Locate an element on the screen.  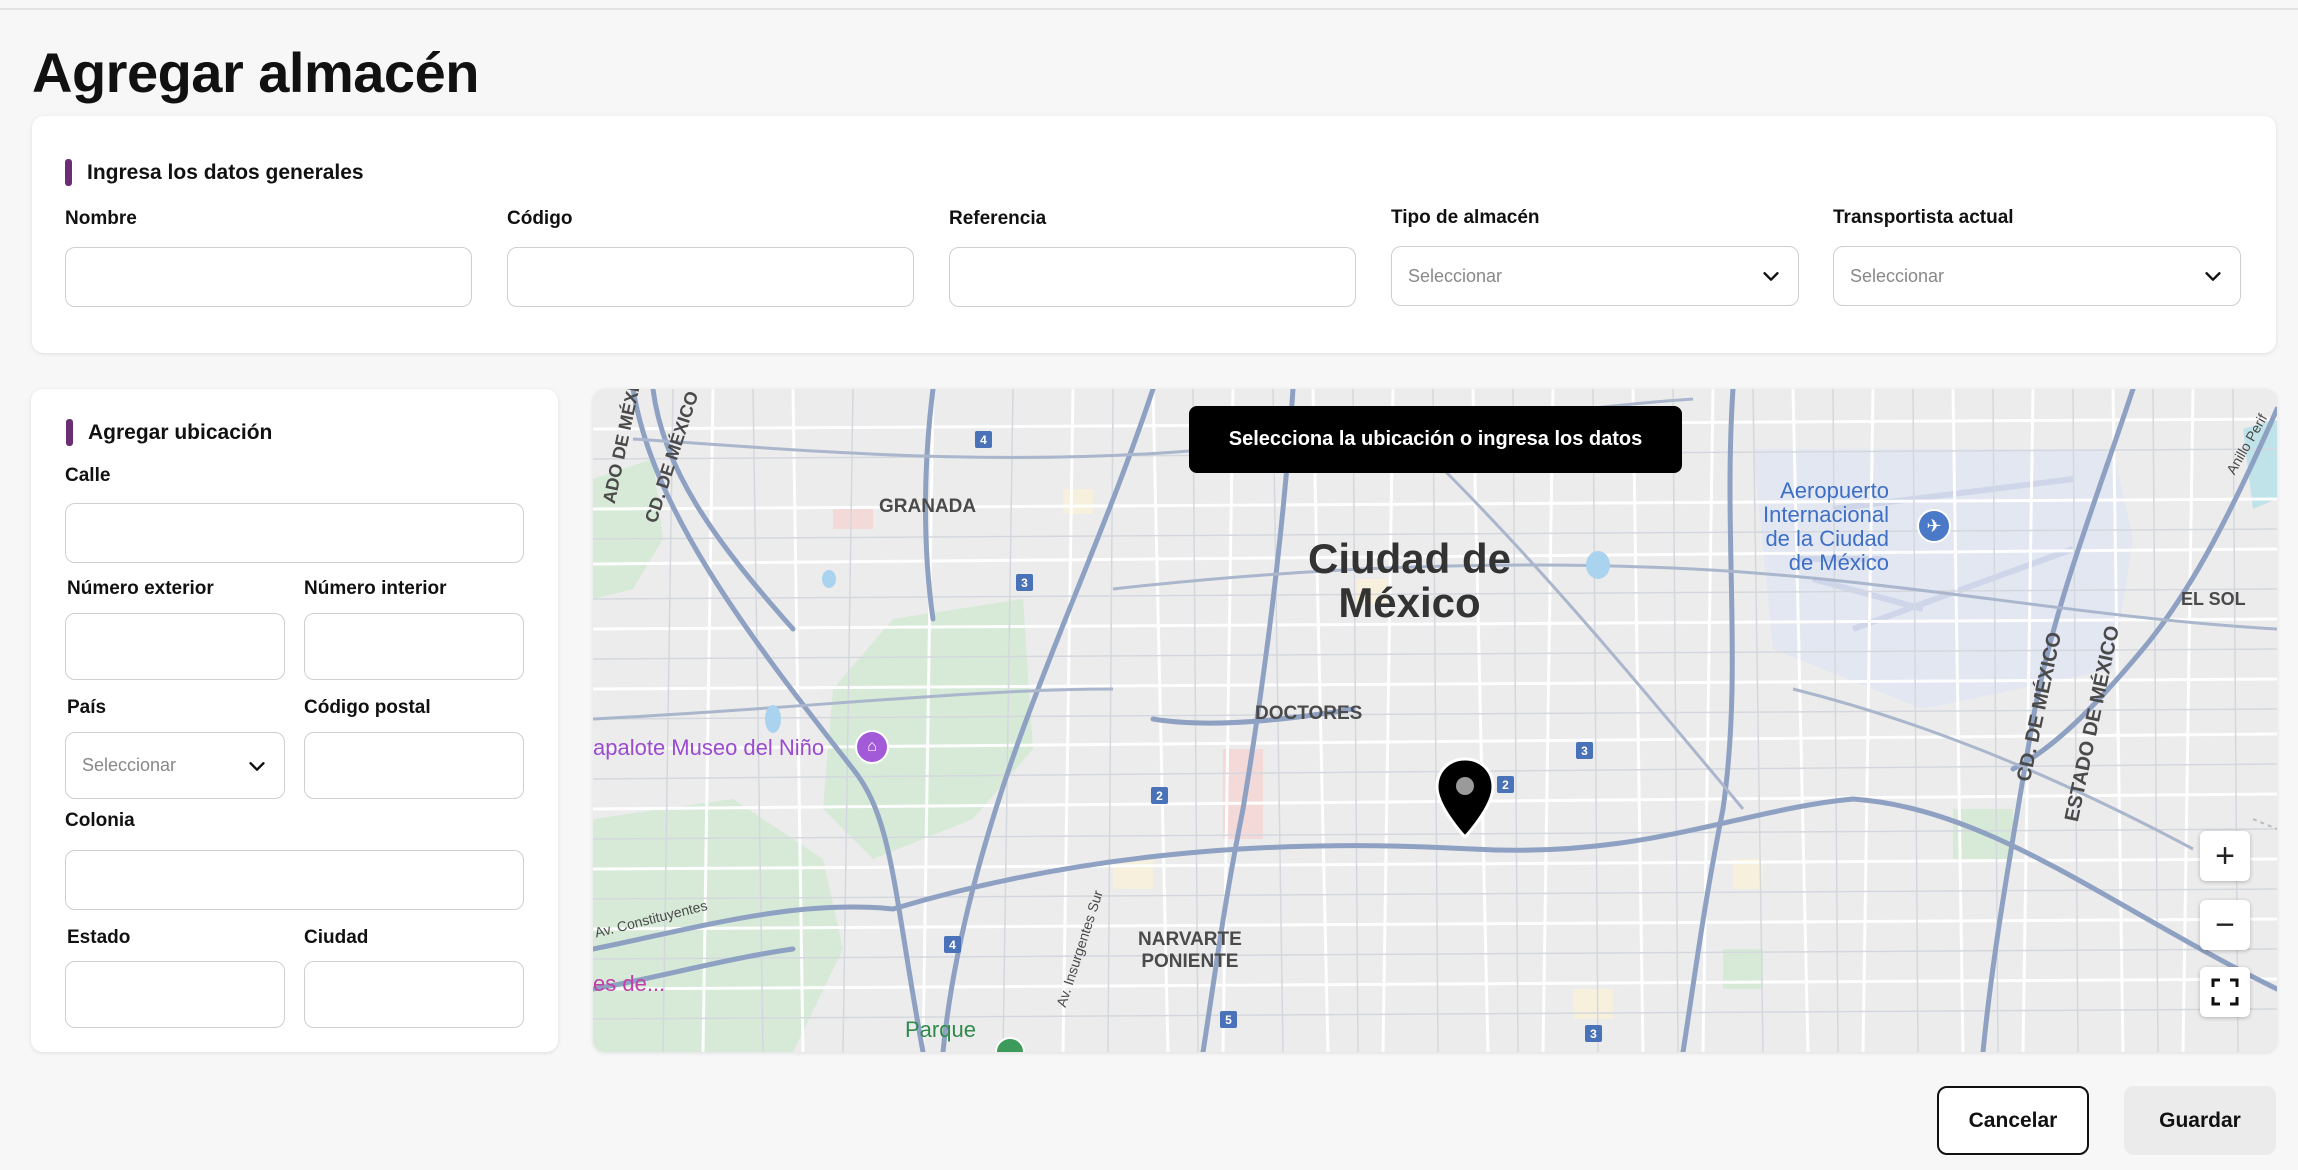
ciudad-label: Ciudad is located at coordinates (336, 937).